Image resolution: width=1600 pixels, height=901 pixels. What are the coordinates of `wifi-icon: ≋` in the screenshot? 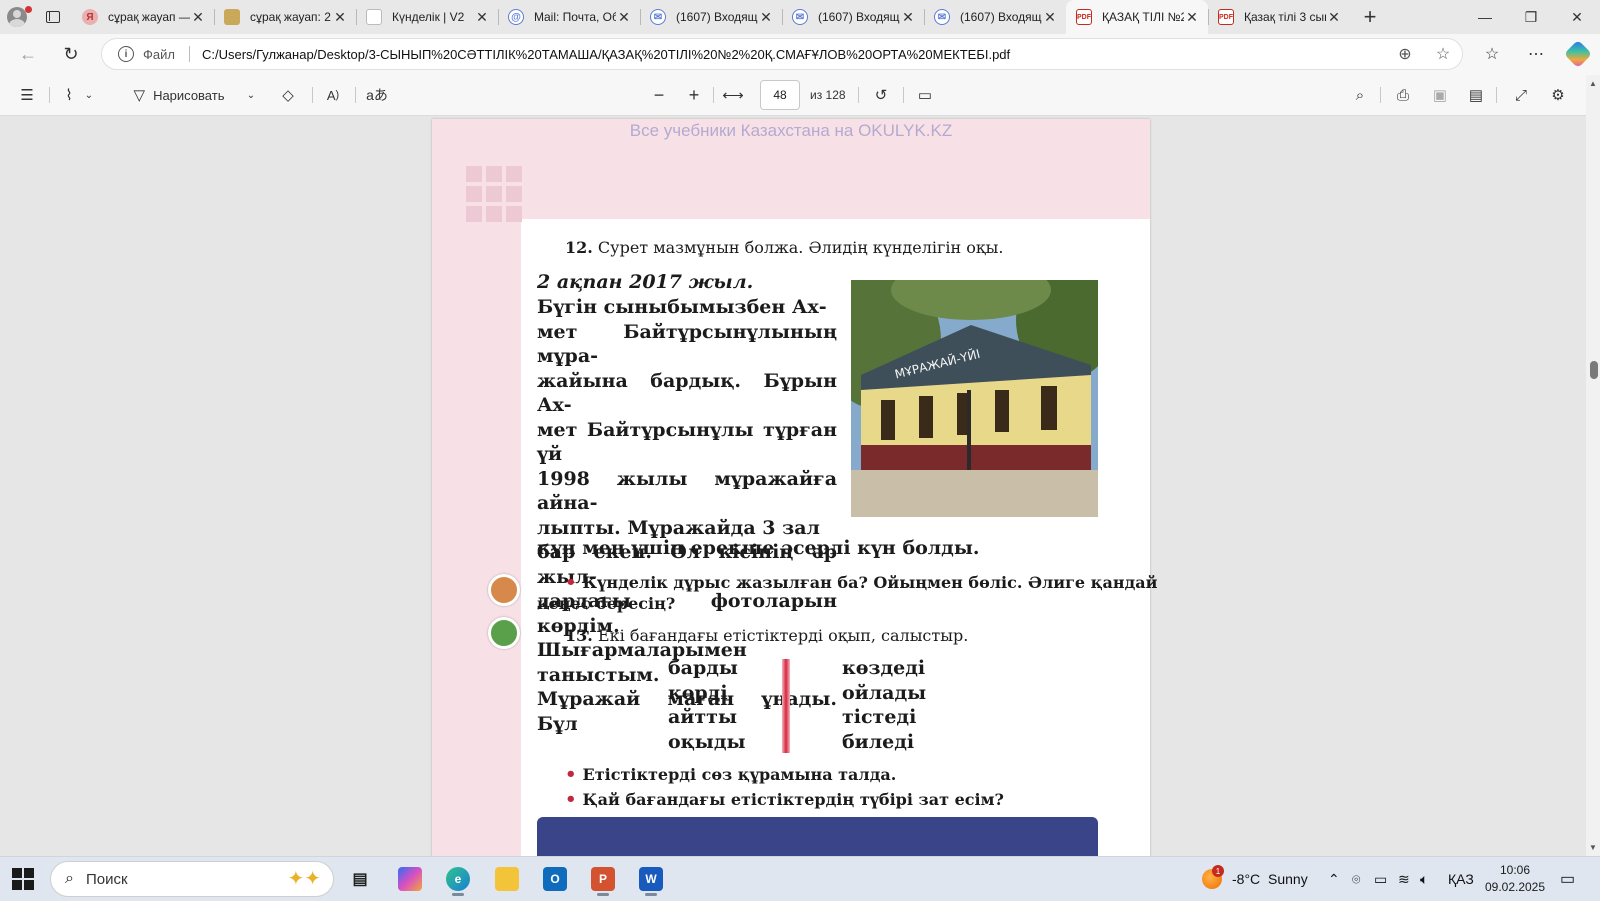 It's located at (1404, 879).